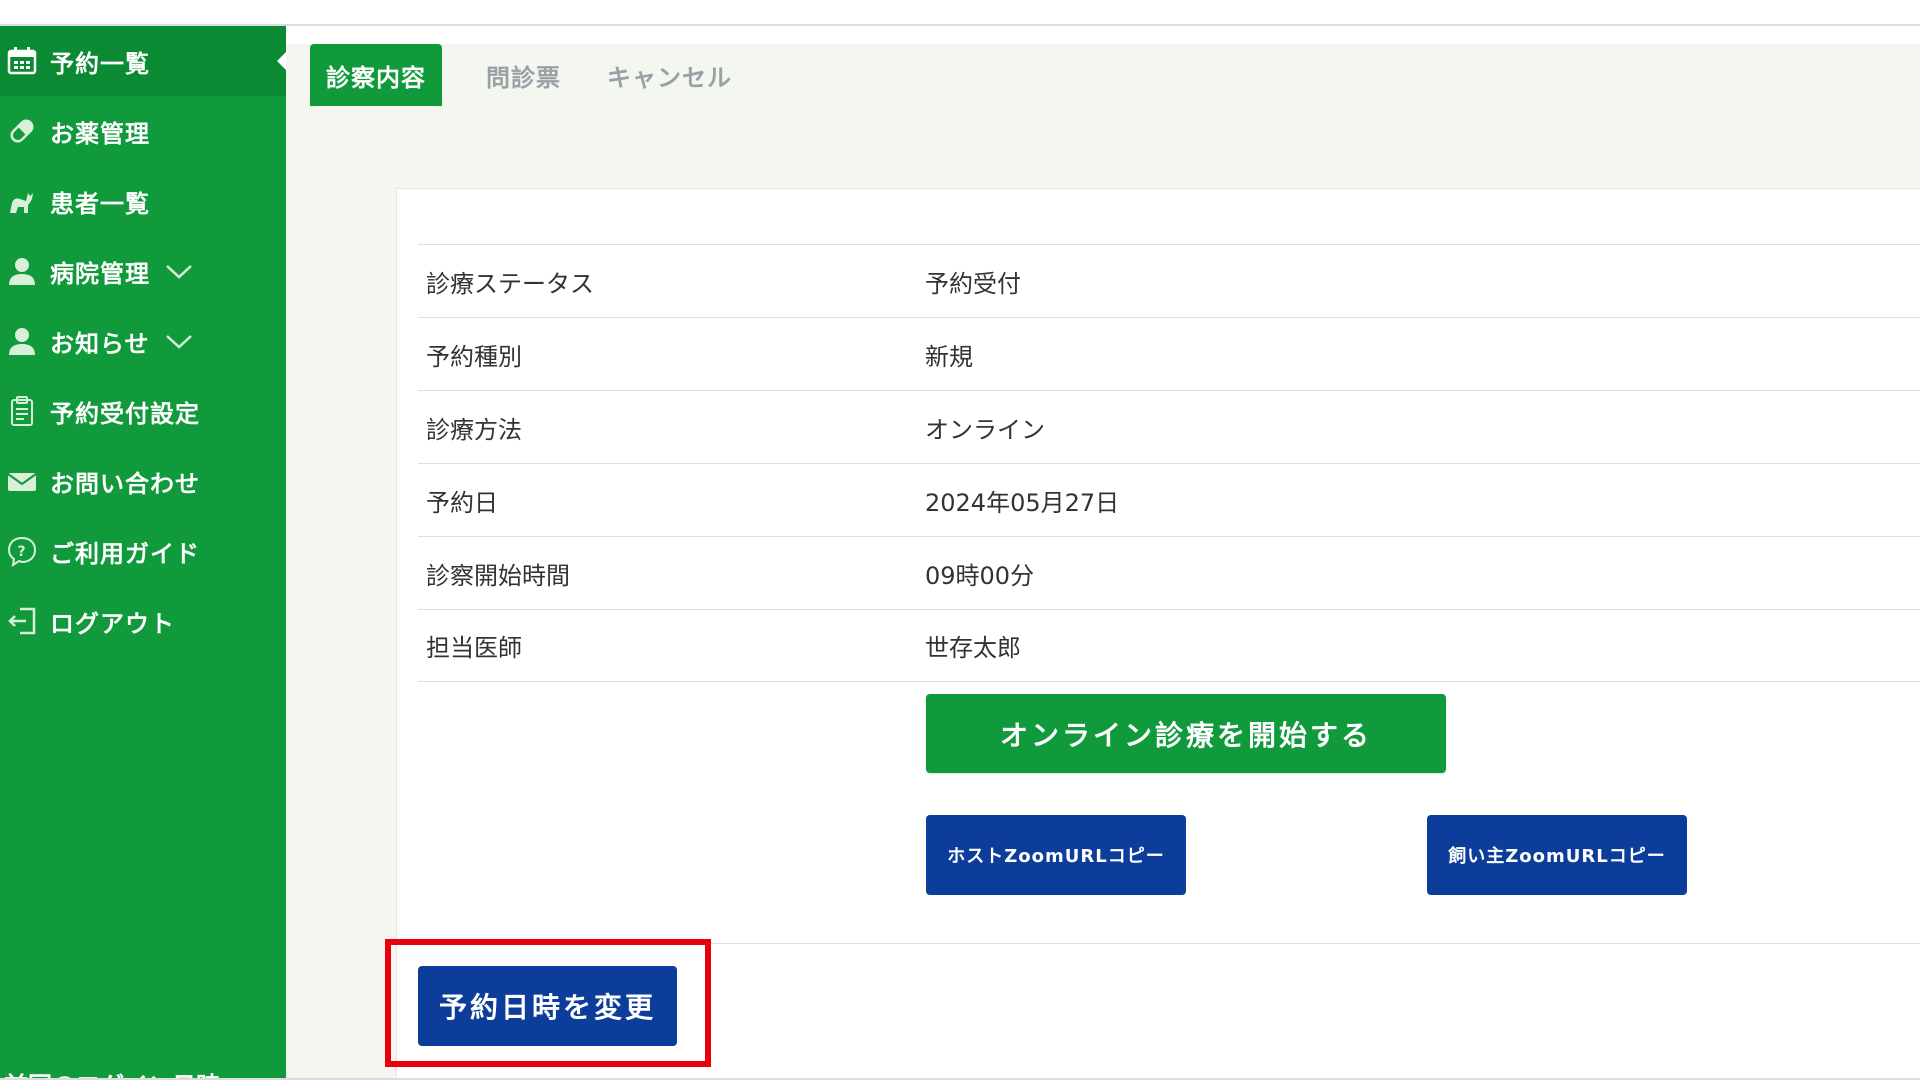 This screenshot has height=1080, width=1920. Describe the element at coordinates (112, 623) in the screenshot. I see `sidebar-item-label: ログアウト` at that location.